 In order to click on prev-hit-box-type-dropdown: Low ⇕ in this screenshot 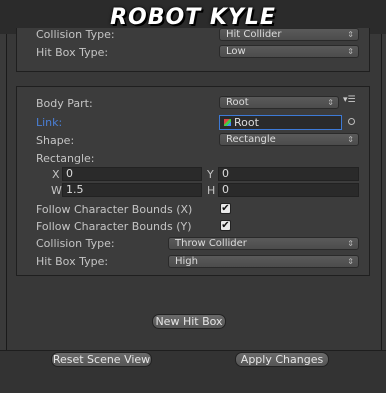, I will do `click(289, 51)`.